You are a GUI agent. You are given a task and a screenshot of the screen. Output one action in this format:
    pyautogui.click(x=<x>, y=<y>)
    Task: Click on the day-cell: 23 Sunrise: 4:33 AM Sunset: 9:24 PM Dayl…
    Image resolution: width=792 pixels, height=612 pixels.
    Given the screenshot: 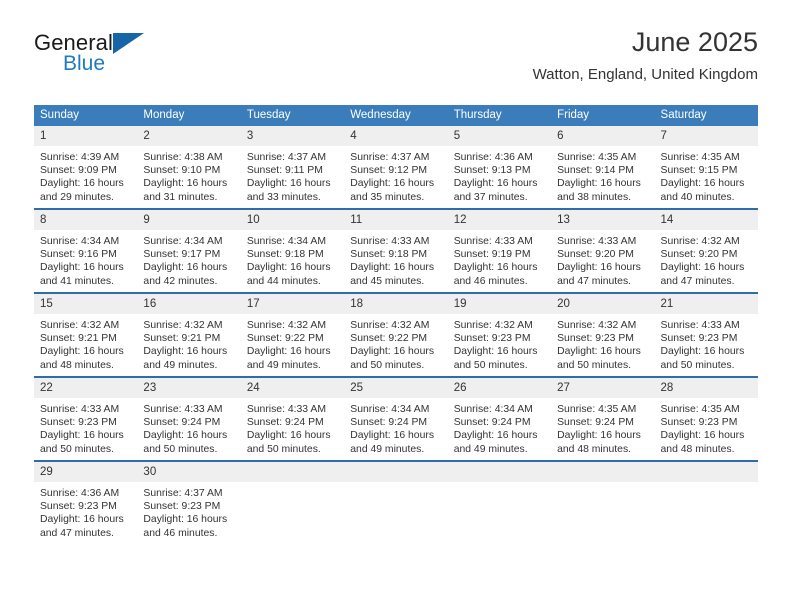 What is the action you would take?
    pyautogui.click(x=189, y=418)
    